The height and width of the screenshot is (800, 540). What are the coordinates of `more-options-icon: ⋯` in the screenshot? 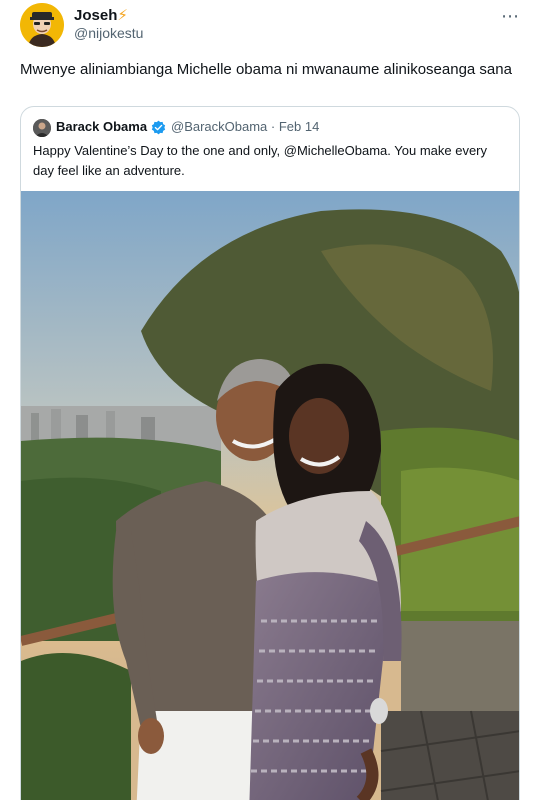 It's located at (510, 16).